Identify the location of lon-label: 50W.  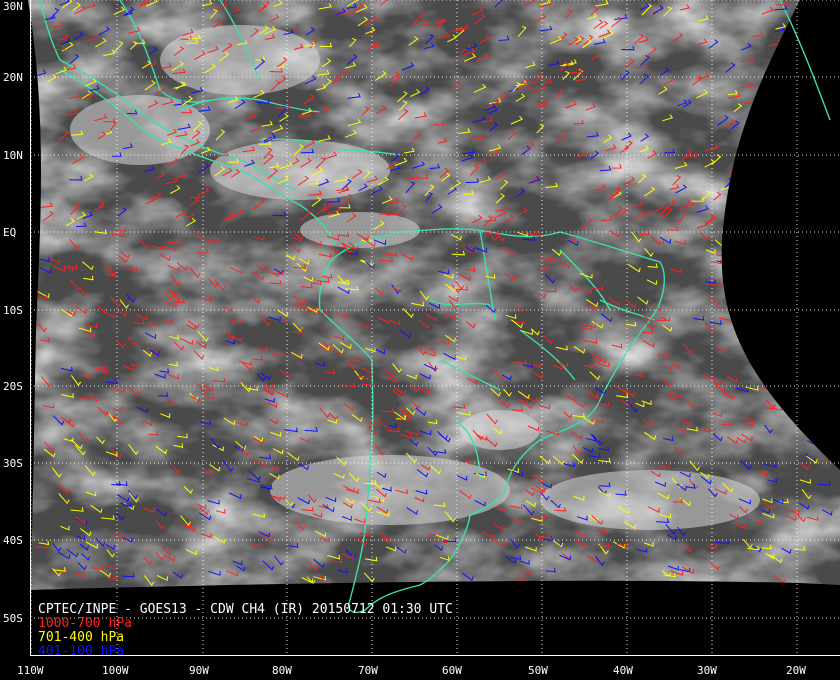
(538, 670).